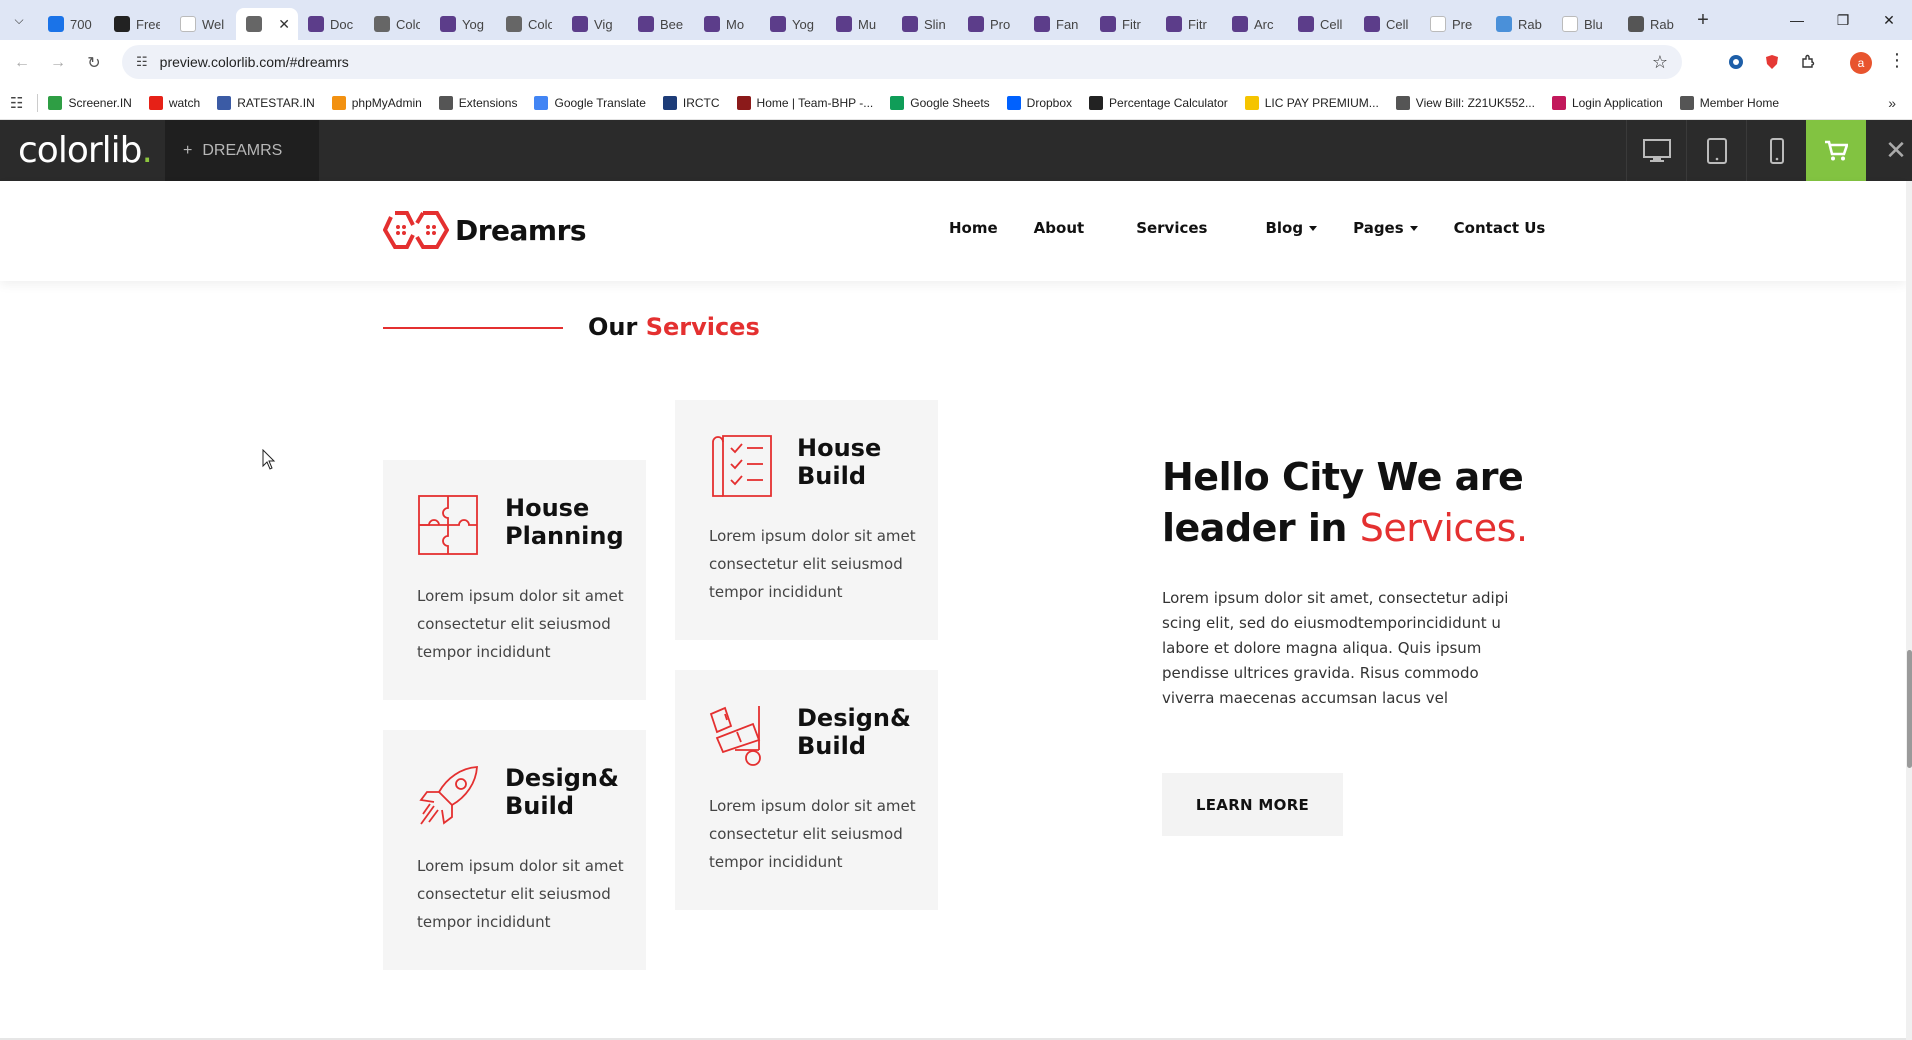 Image resolution: width=1912 pixels, height=1040 pixels. Describe the element at coordinates (1776, 150) in the screenshot. I see `mobile-icon` at that location.